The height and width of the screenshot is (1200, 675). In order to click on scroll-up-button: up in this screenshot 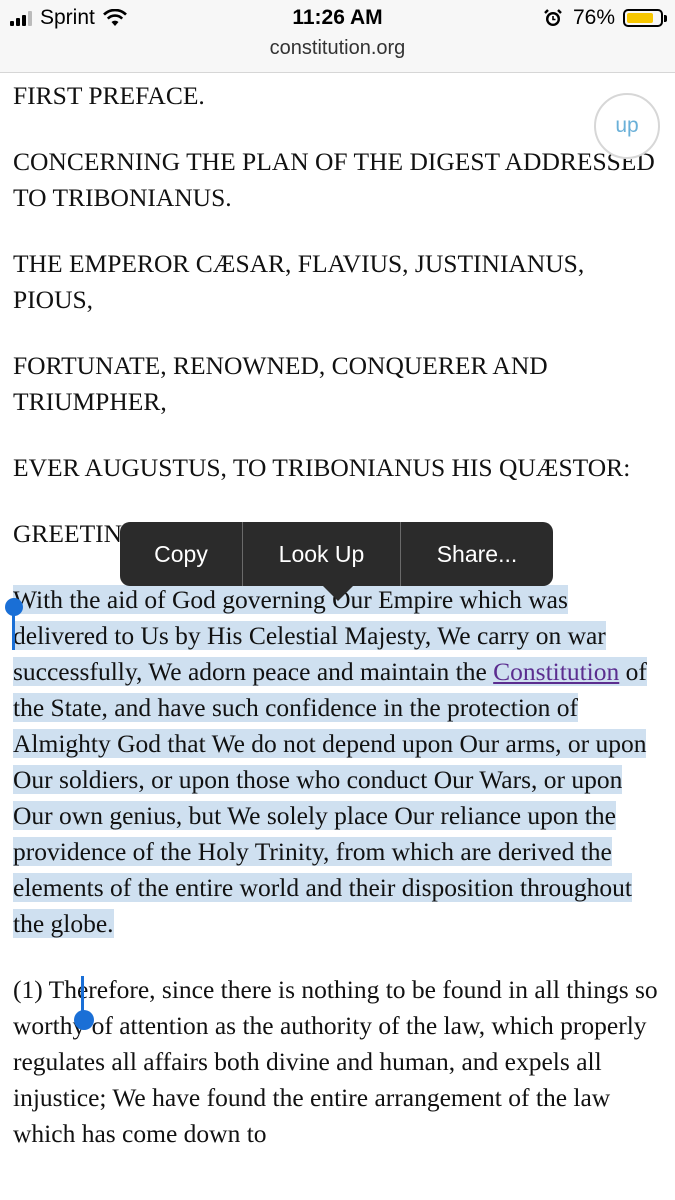, I will do `click(627, 126)`.